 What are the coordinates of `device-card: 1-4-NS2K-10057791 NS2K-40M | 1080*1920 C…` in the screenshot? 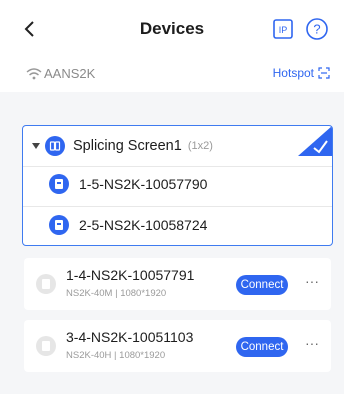 It's located at (177, 284).